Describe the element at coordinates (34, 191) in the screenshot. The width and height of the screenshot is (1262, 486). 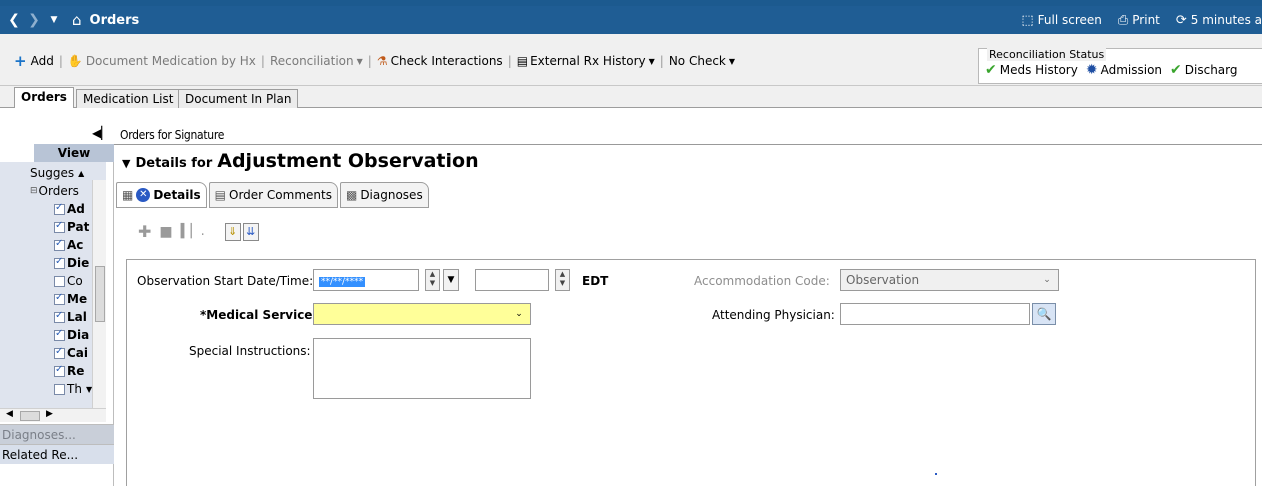
I see `collapse-node-icon: ⊟` at that location.